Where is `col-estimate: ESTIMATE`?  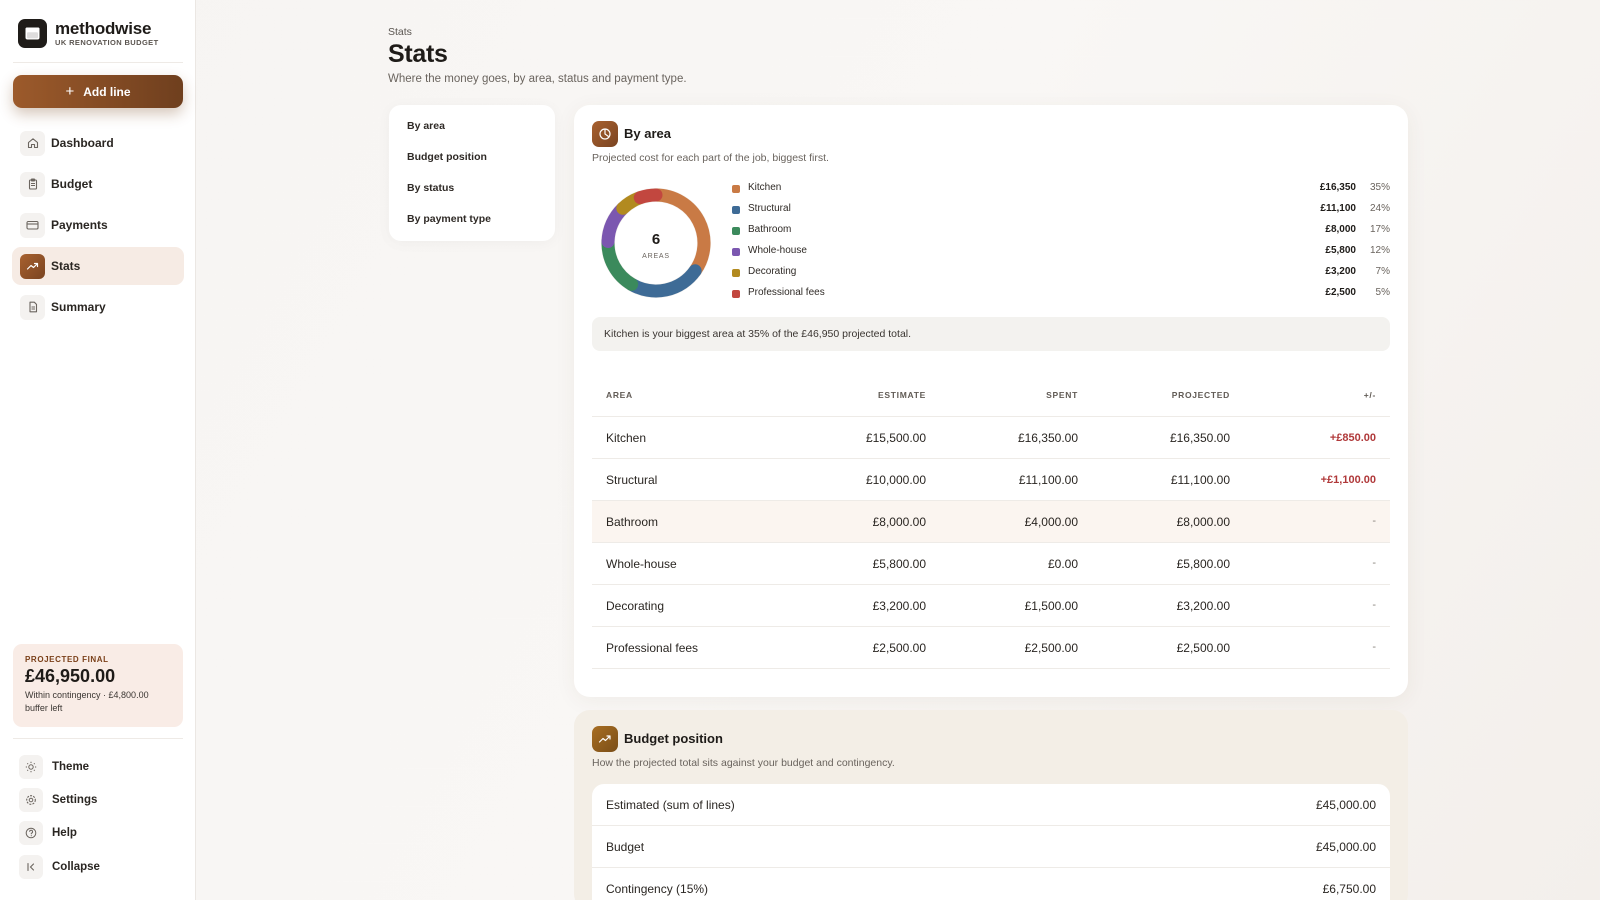 col-estimate: ESTIMATE is located at coordinates (902, 395).